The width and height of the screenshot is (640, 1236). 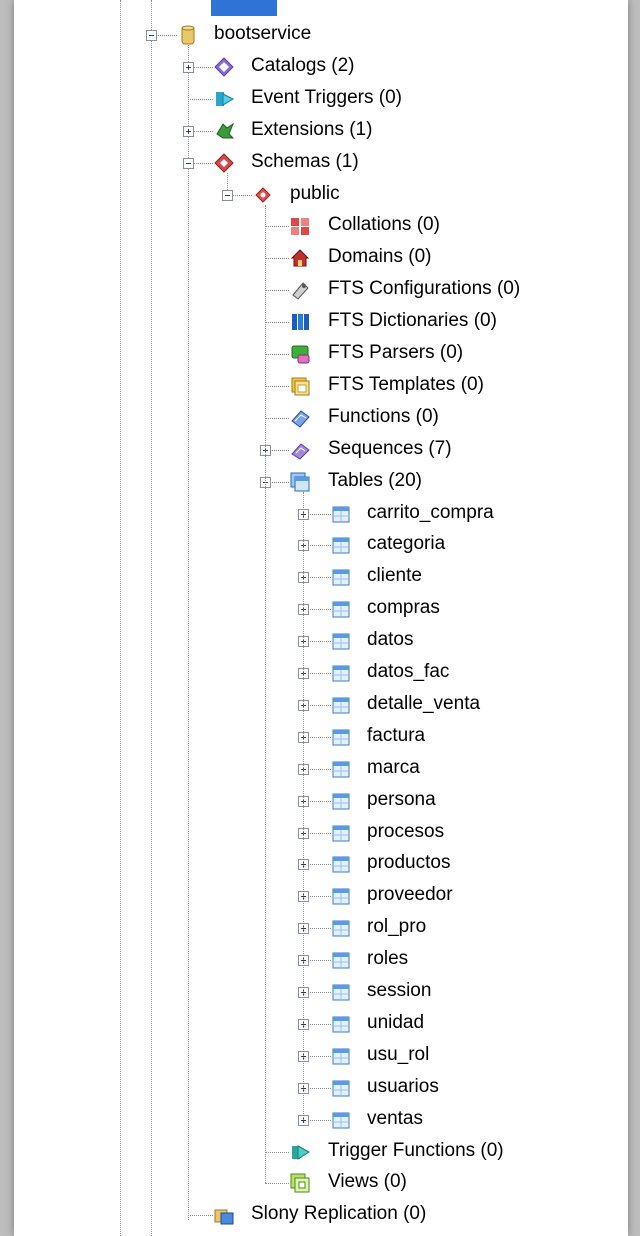 I want to click on node-label-fts-dictionaries: FTS Dictionaries (0), so click(x=412, y=321).